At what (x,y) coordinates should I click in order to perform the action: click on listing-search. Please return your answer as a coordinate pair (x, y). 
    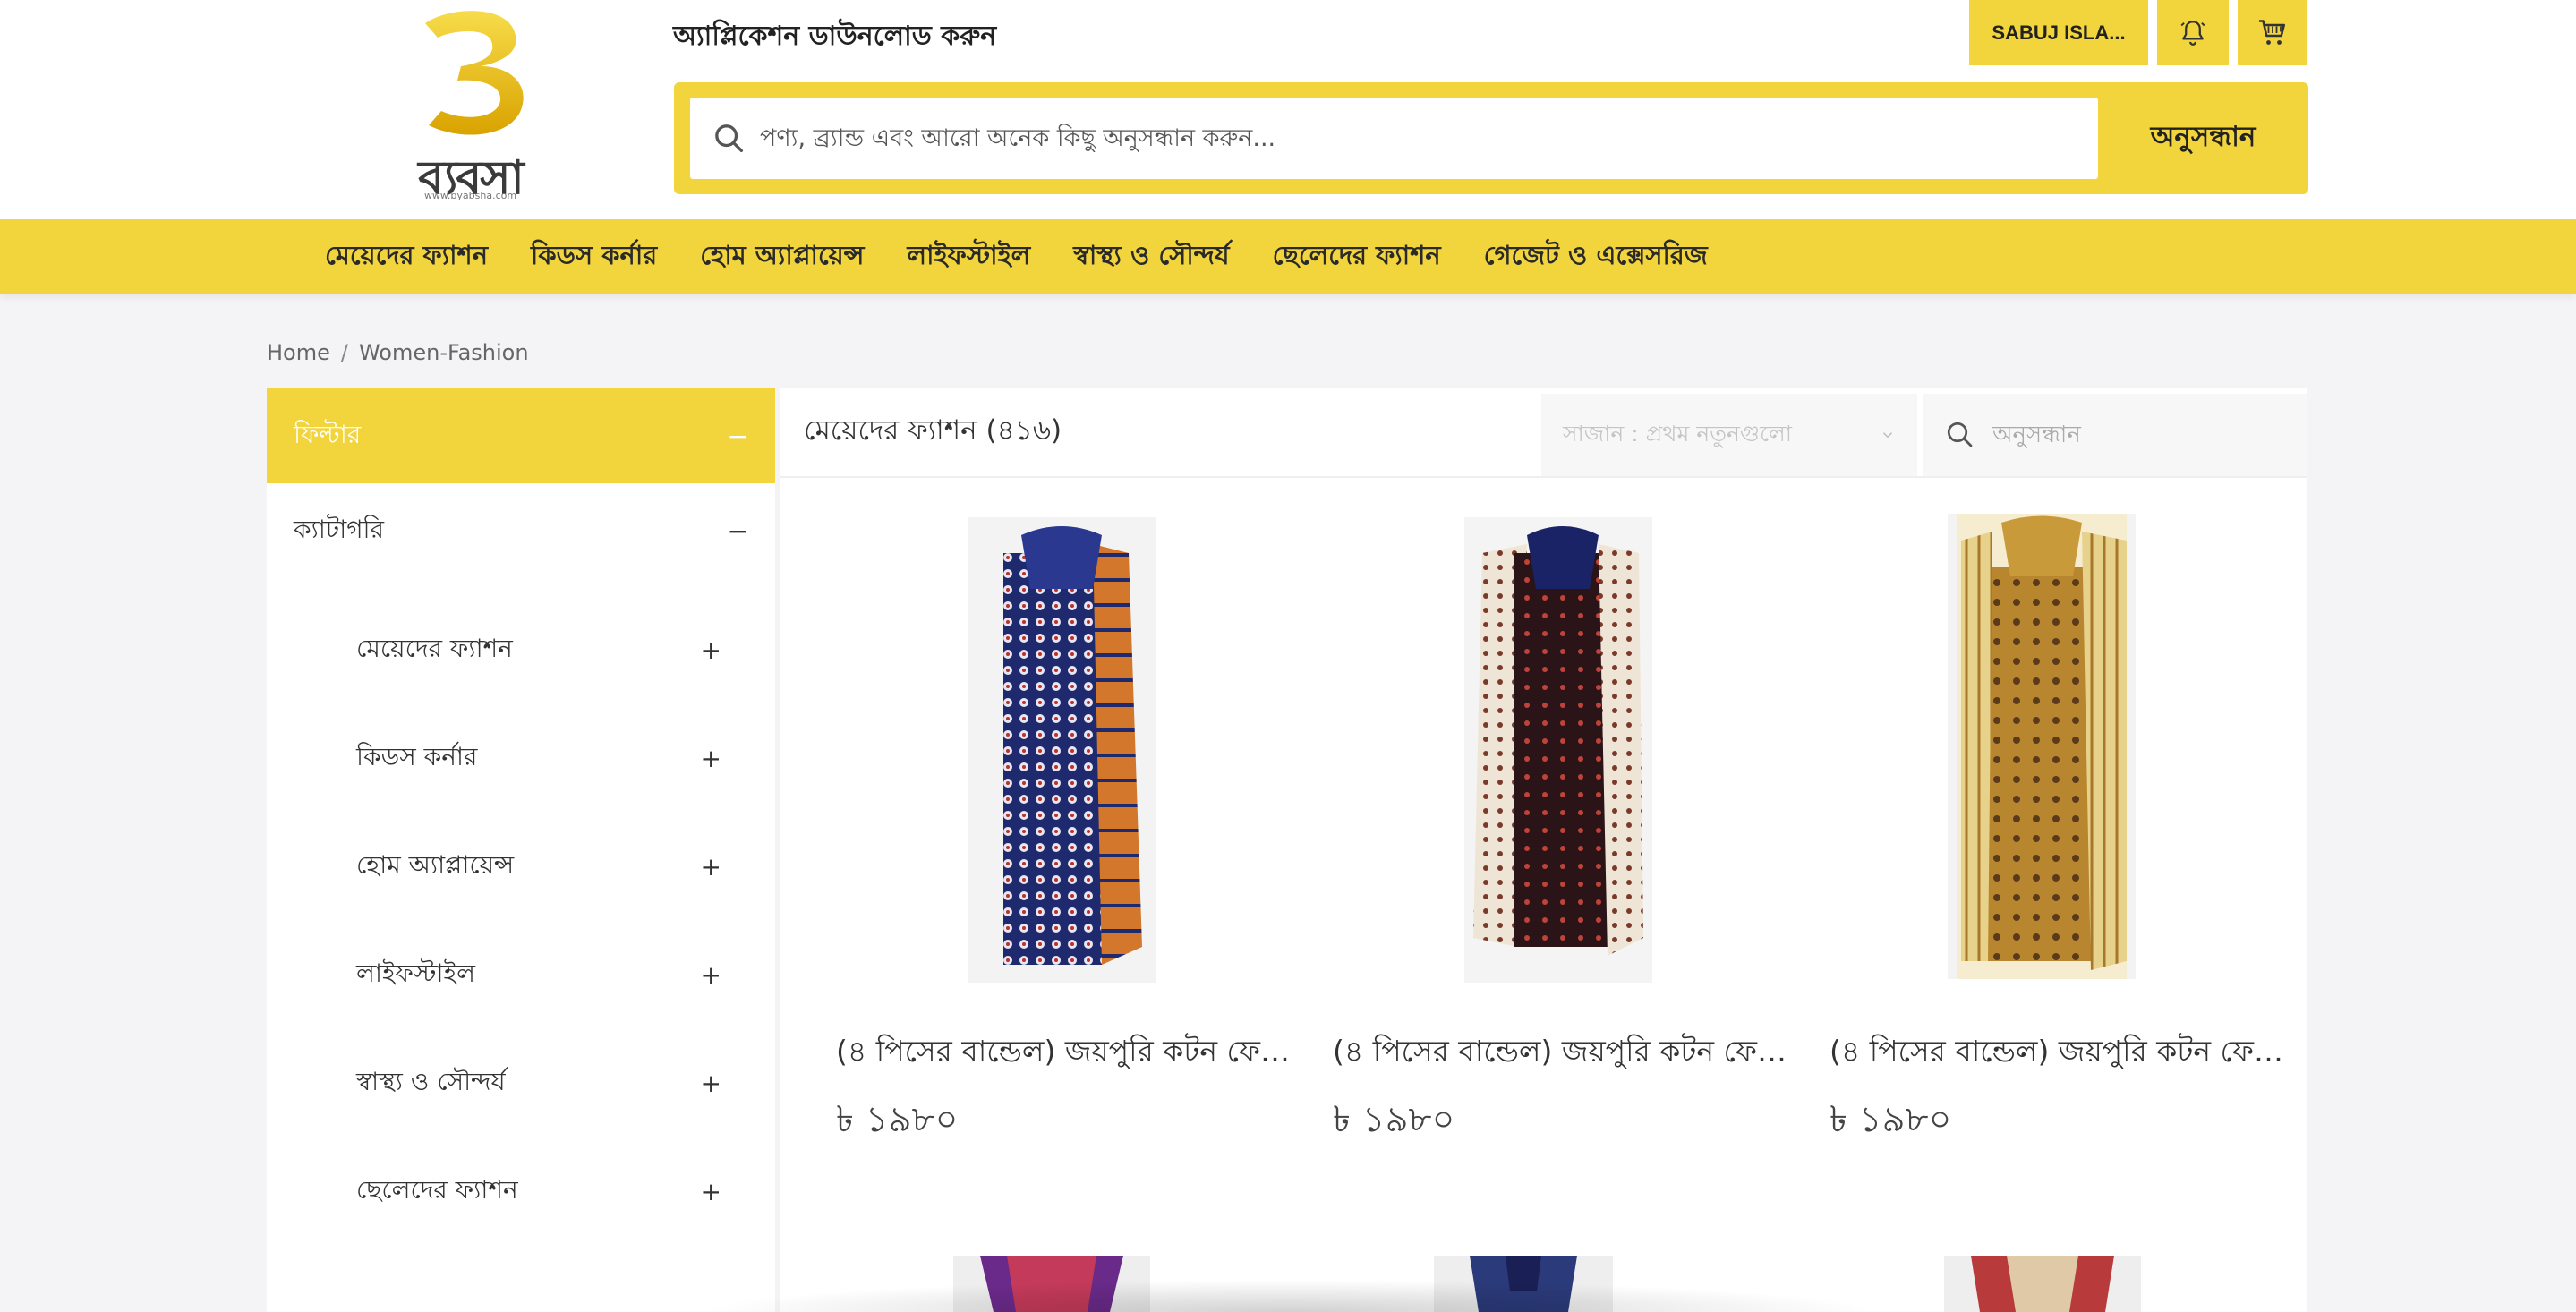
    Looking at the image, I should click on (2115, 435).